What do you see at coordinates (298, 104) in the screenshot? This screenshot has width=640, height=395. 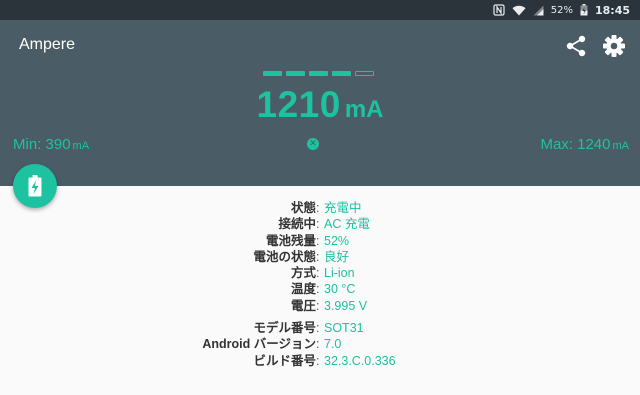 I see `current-value: 1210` at bounding box center [298, 104].